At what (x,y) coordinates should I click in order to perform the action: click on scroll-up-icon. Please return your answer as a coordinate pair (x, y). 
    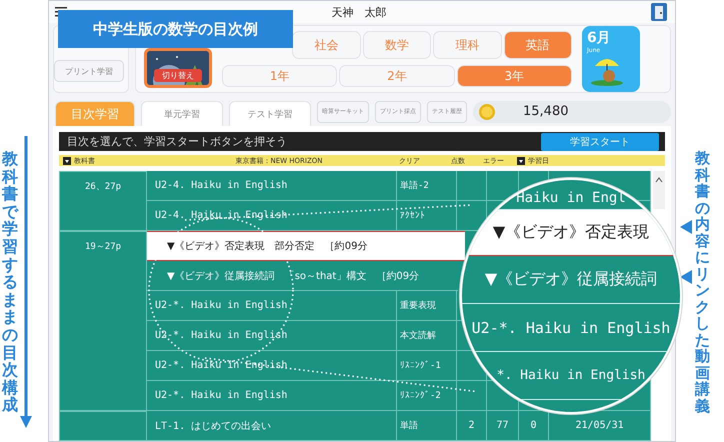
    Looking at the image, I should click on (659, 180).